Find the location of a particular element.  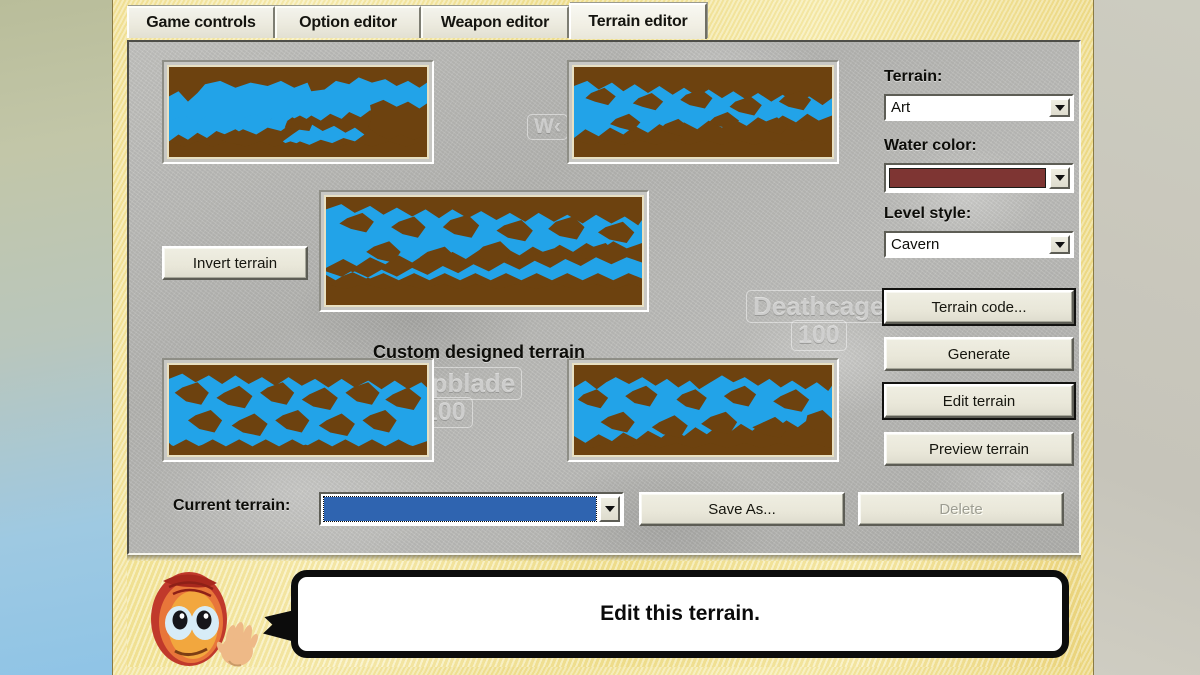

preview-terrain-label: Preview terrain is located at coordinates (979, 449).